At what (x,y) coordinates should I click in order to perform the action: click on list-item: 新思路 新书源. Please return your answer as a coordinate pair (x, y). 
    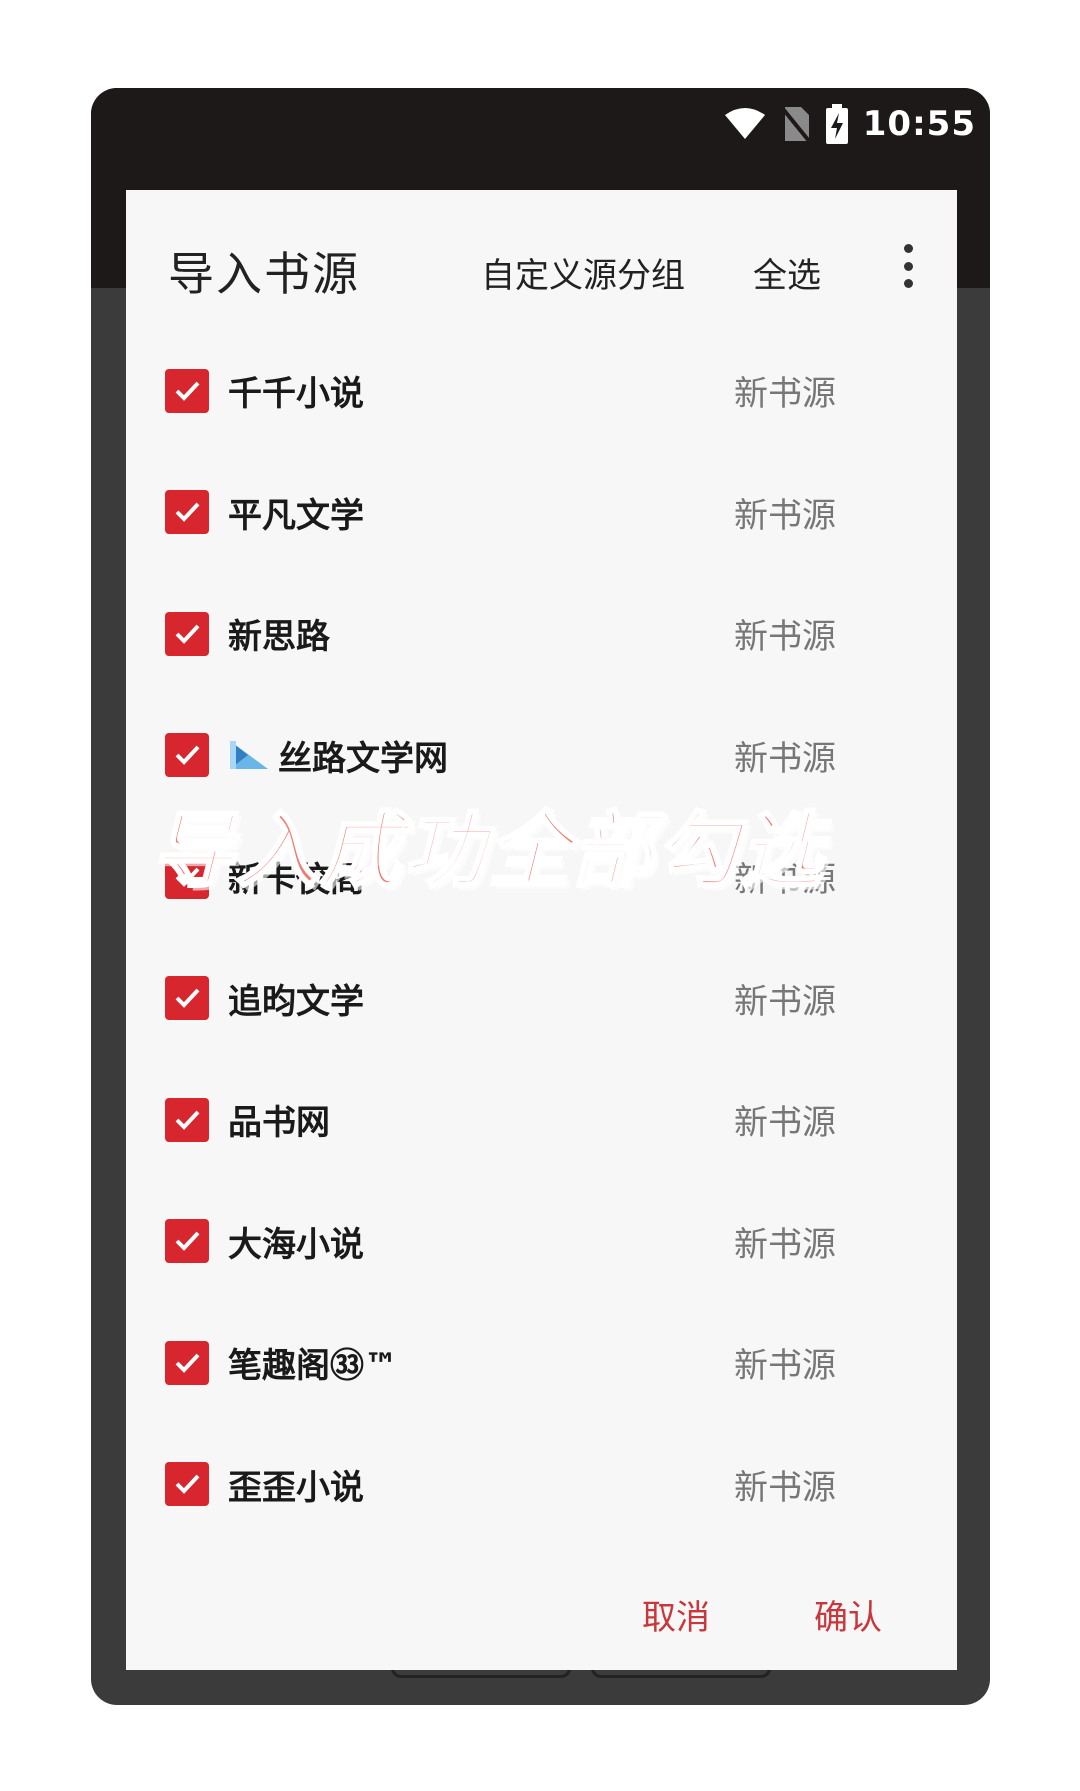
    Looking at the image, I should click on (541, 634).